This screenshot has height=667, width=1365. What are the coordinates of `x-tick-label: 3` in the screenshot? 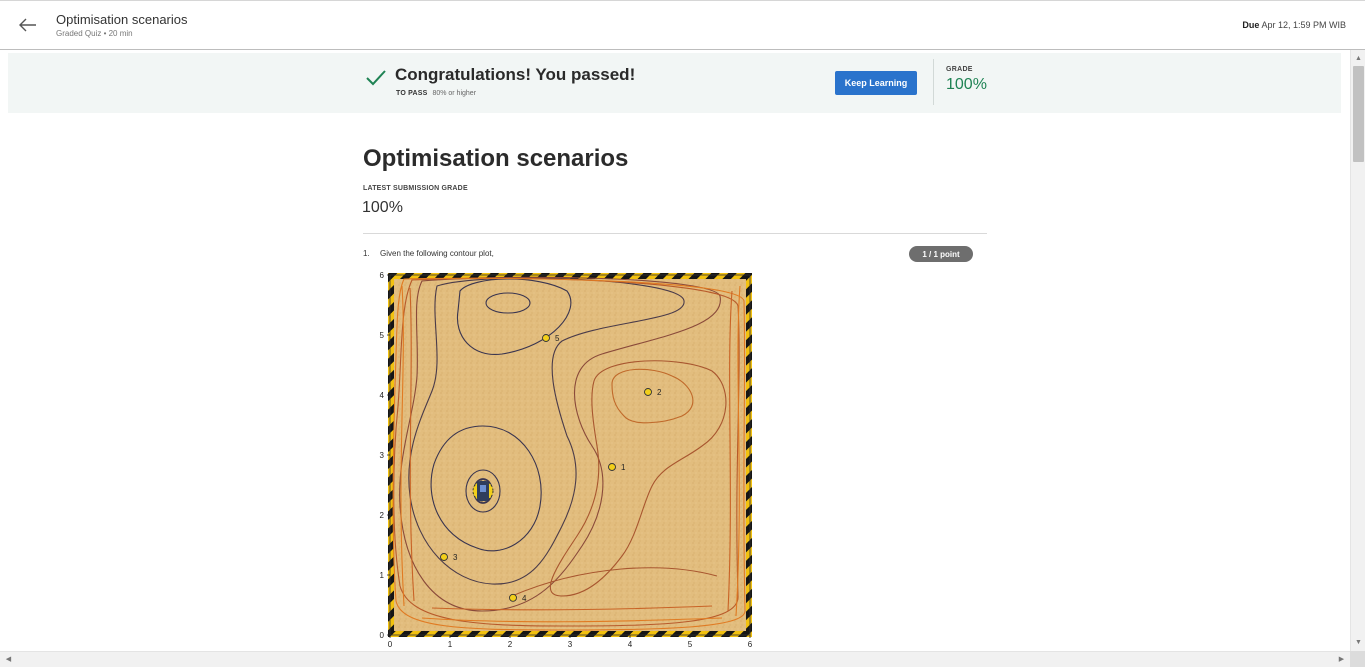 It's located at (570, 644).